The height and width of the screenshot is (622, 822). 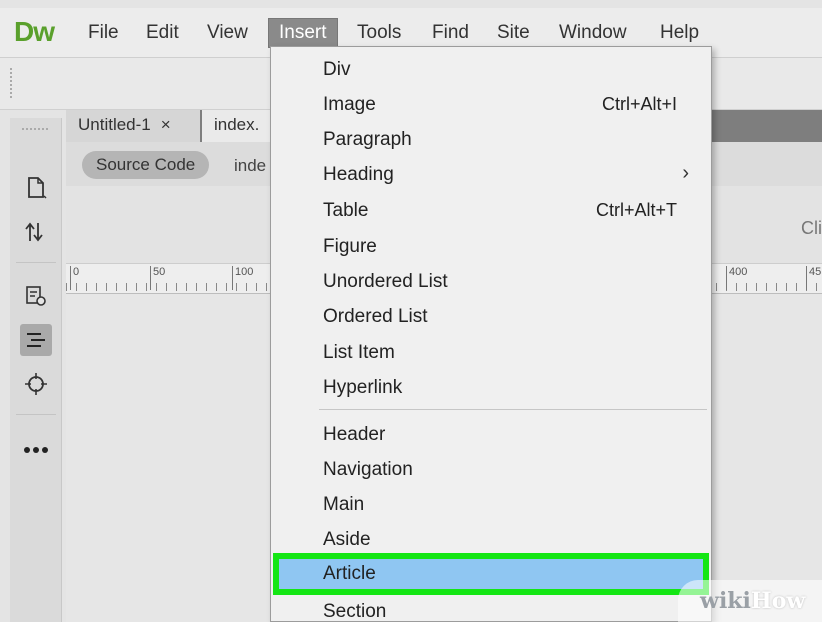 What do you see at coordinates (491, 174) in the screenshot?
I see `menu-item-heading: Heading ›` at bounding box center [491, 174].